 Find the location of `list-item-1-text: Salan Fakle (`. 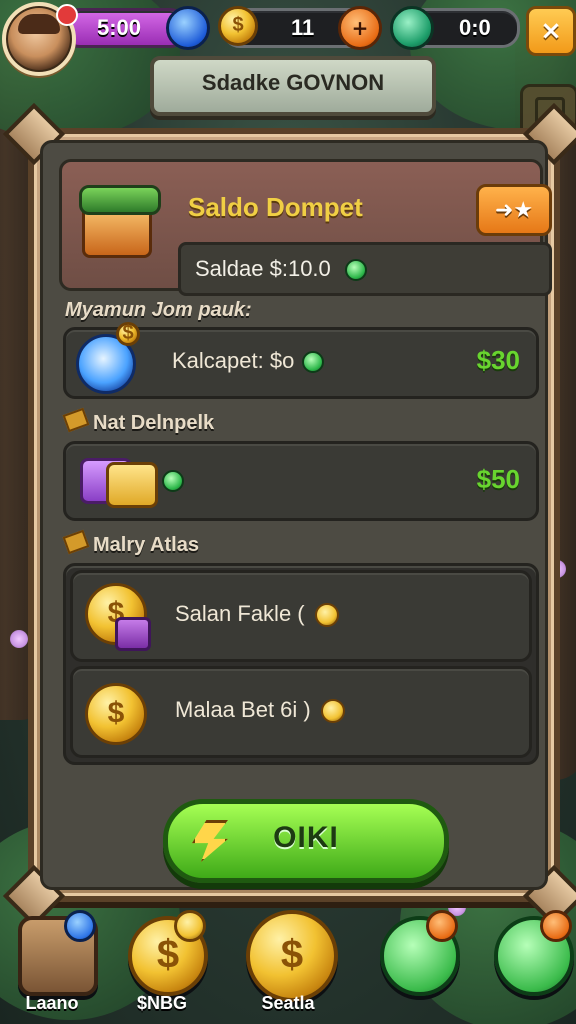

list-item-1-text: Salan Fakle ( is located at coordinates (240, 613).